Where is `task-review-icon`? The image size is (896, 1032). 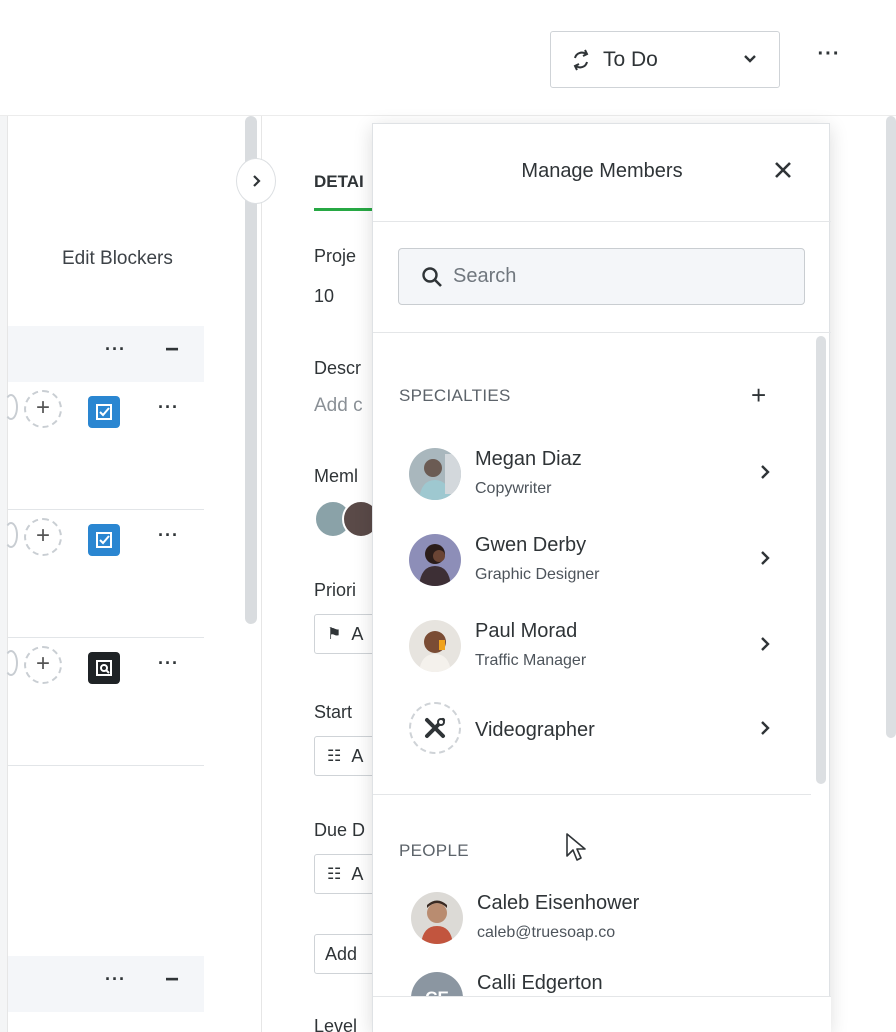
task-review-icon is located at coordinates (104, 668).